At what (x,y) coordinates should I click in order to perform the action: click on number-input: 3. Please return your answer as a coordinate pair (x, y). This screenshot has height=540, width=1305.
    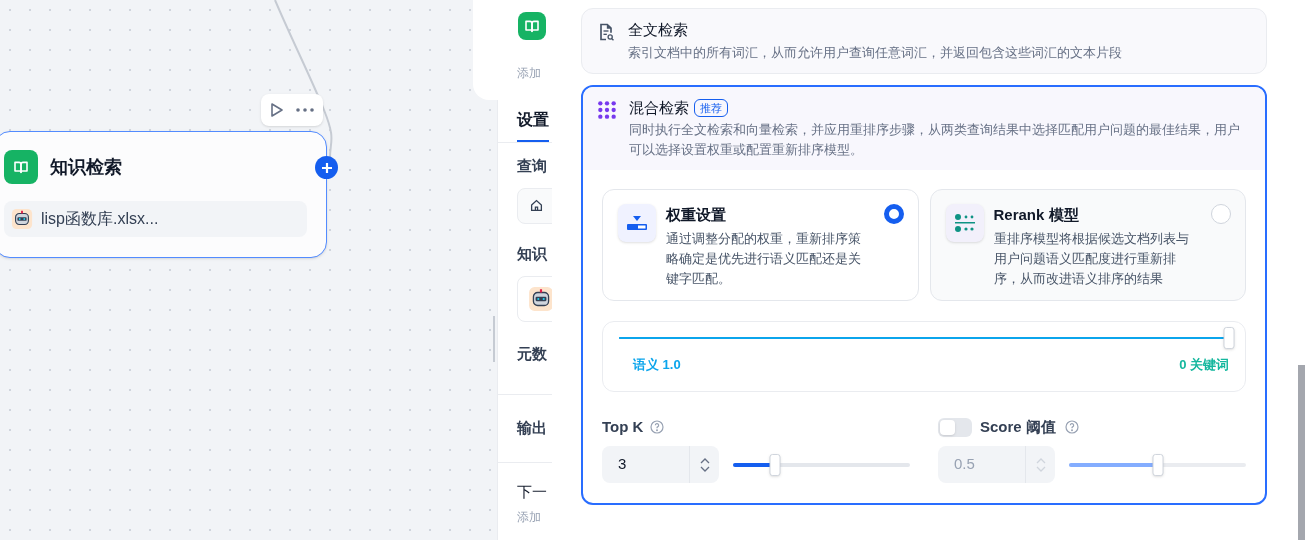
    Looking at the image, I should click on (660, 464).